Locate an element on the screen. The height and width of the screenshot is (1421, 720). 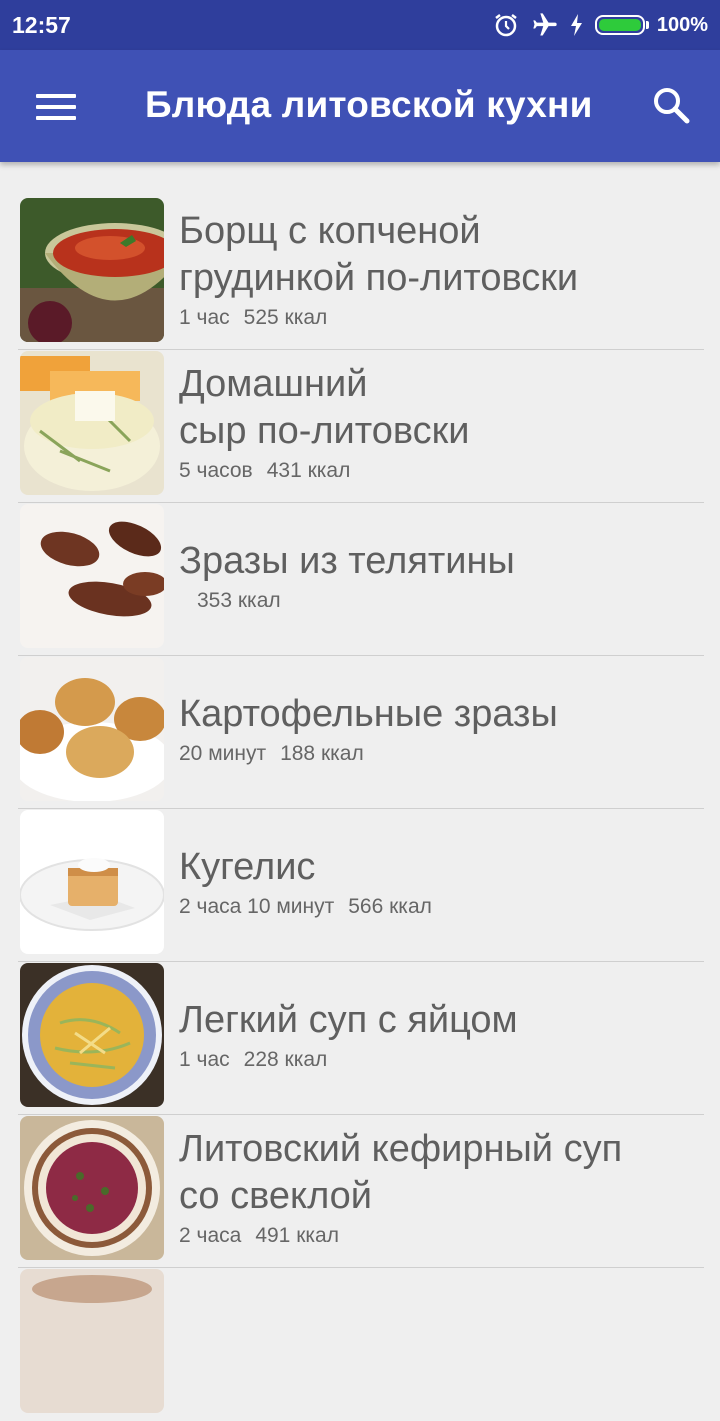
status-bar: 12:57 100% is located at coordinates (360, 25).